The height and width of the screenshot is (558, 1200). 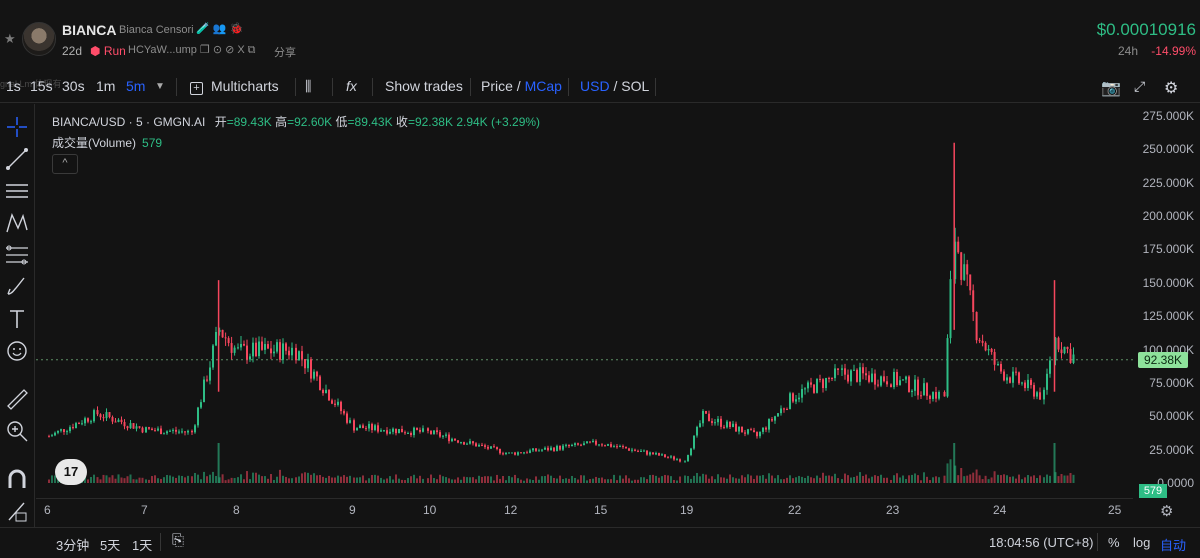 I want to click on date-range-calendar-icon: ⎘, so click(x=178, y=540).